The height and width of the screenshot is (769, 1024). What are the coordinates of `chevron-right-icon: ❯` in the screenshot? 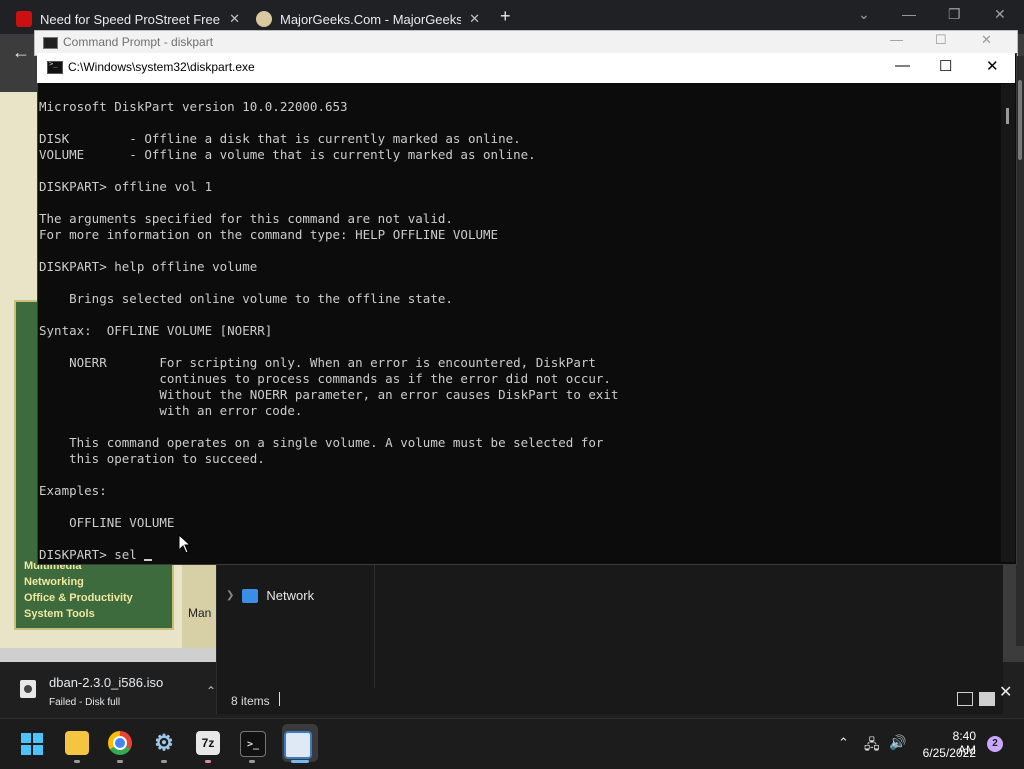 It's located at (230, 595).